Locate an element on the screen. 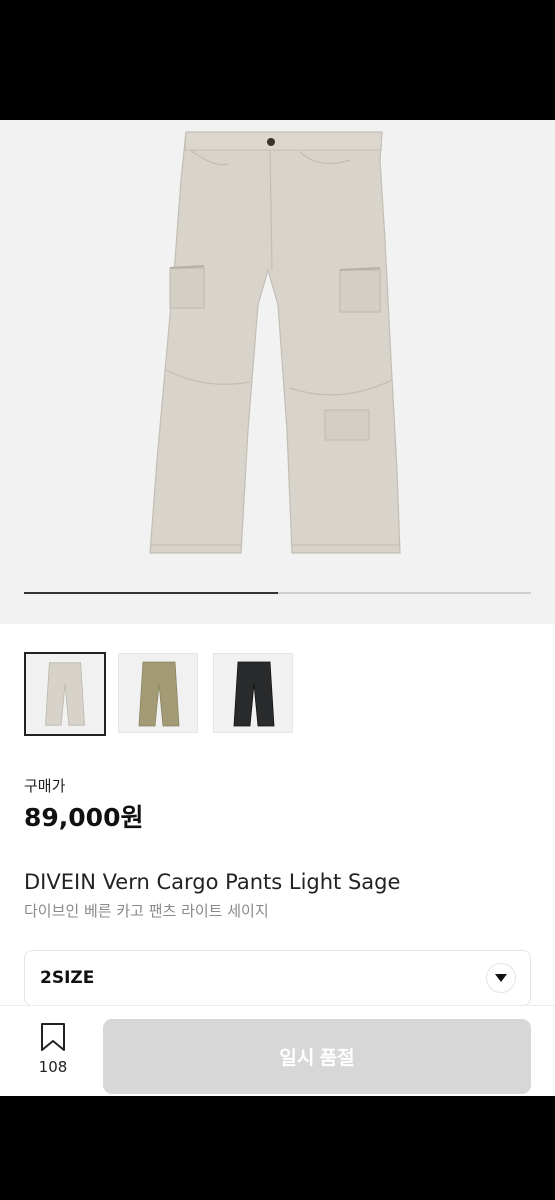 The image size is (555, 1200). bookmark-icon is located at coordinates (53, 1037).